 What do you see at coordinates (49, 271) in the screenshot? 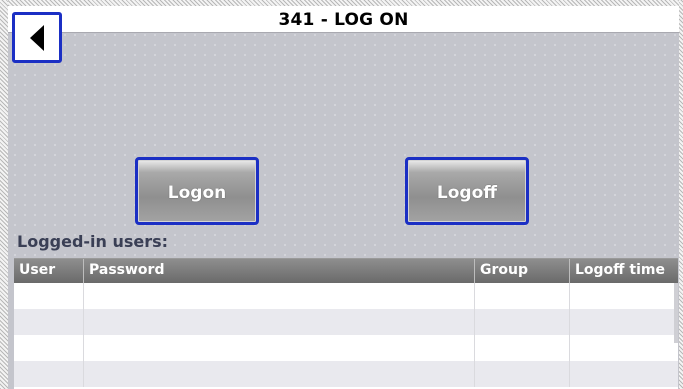
I see `column-header-user: User` at bounding box center [49, 271].